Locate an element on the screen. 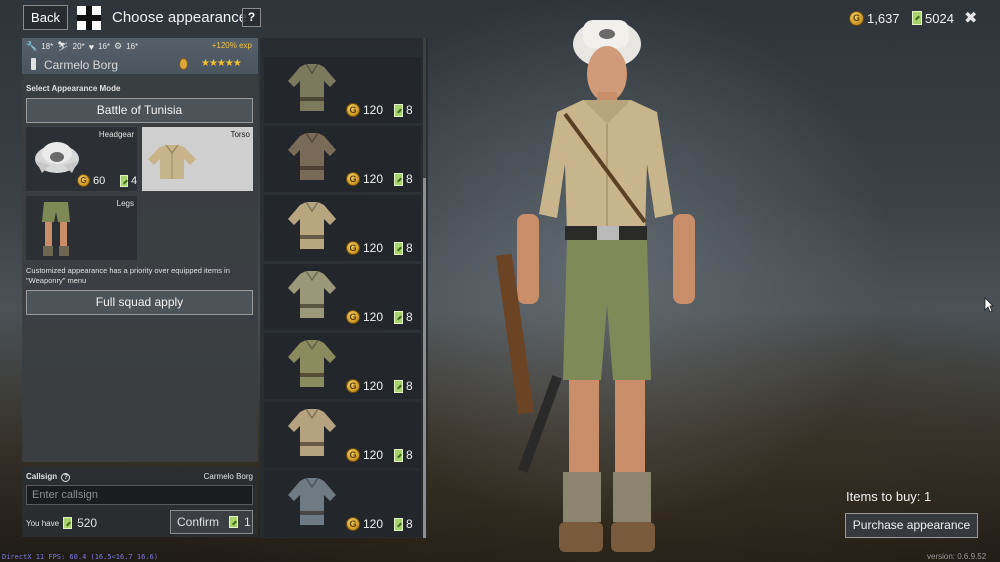  exp-bonus: +120% exp is located at coordinates (231, 45).